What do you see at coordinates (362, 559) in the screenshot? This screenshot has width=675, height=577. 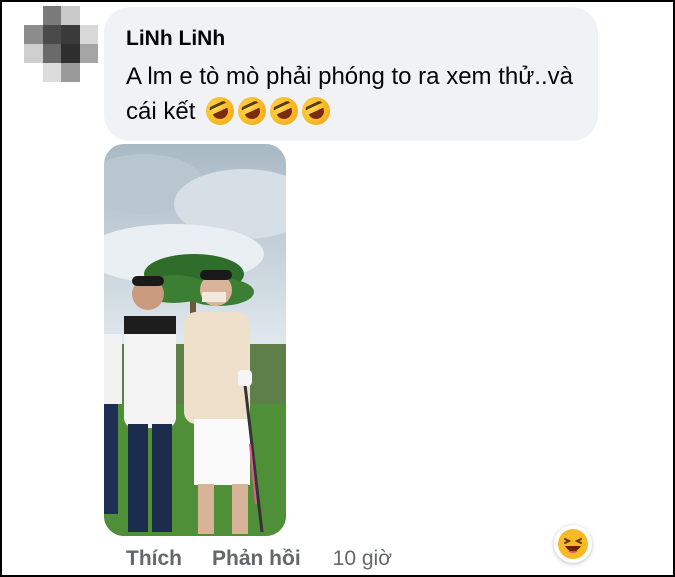 I see `comment-timestamp: 10 giờ` at bounding box center [362, 559].